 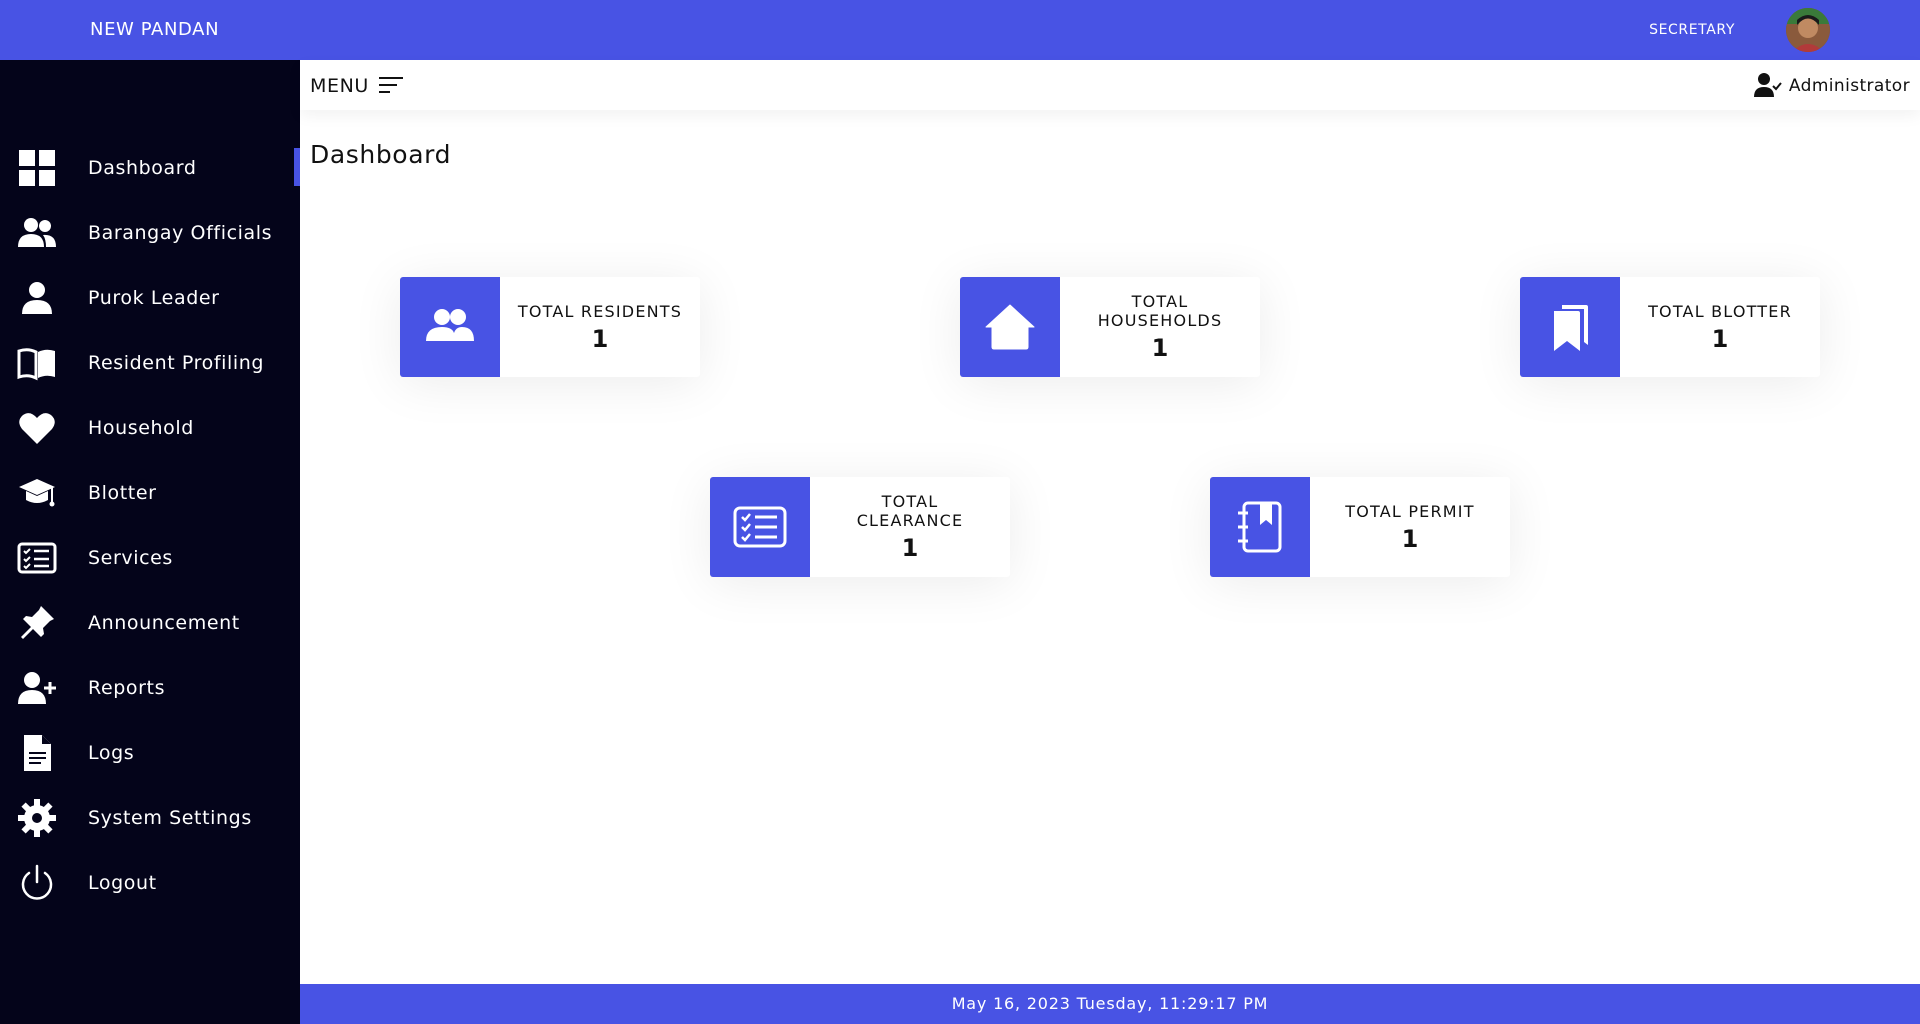 What do you see at coordinates (37, 168) in the screenshot?
I see `dashboard-grid-icon` at bounding box center [37, 168].